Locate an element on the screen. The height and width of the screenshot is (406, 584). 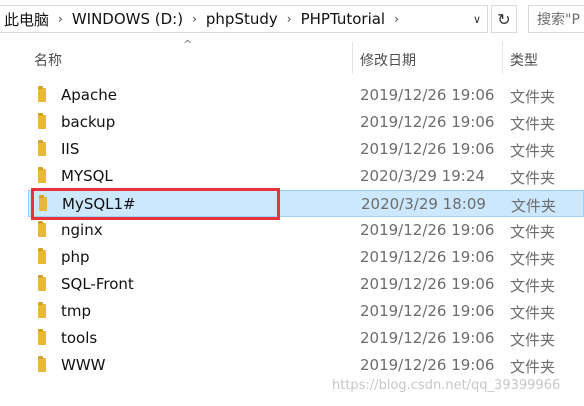
breadcrumb-phpstudy: phpStudy is located at coordinates (242, 19).